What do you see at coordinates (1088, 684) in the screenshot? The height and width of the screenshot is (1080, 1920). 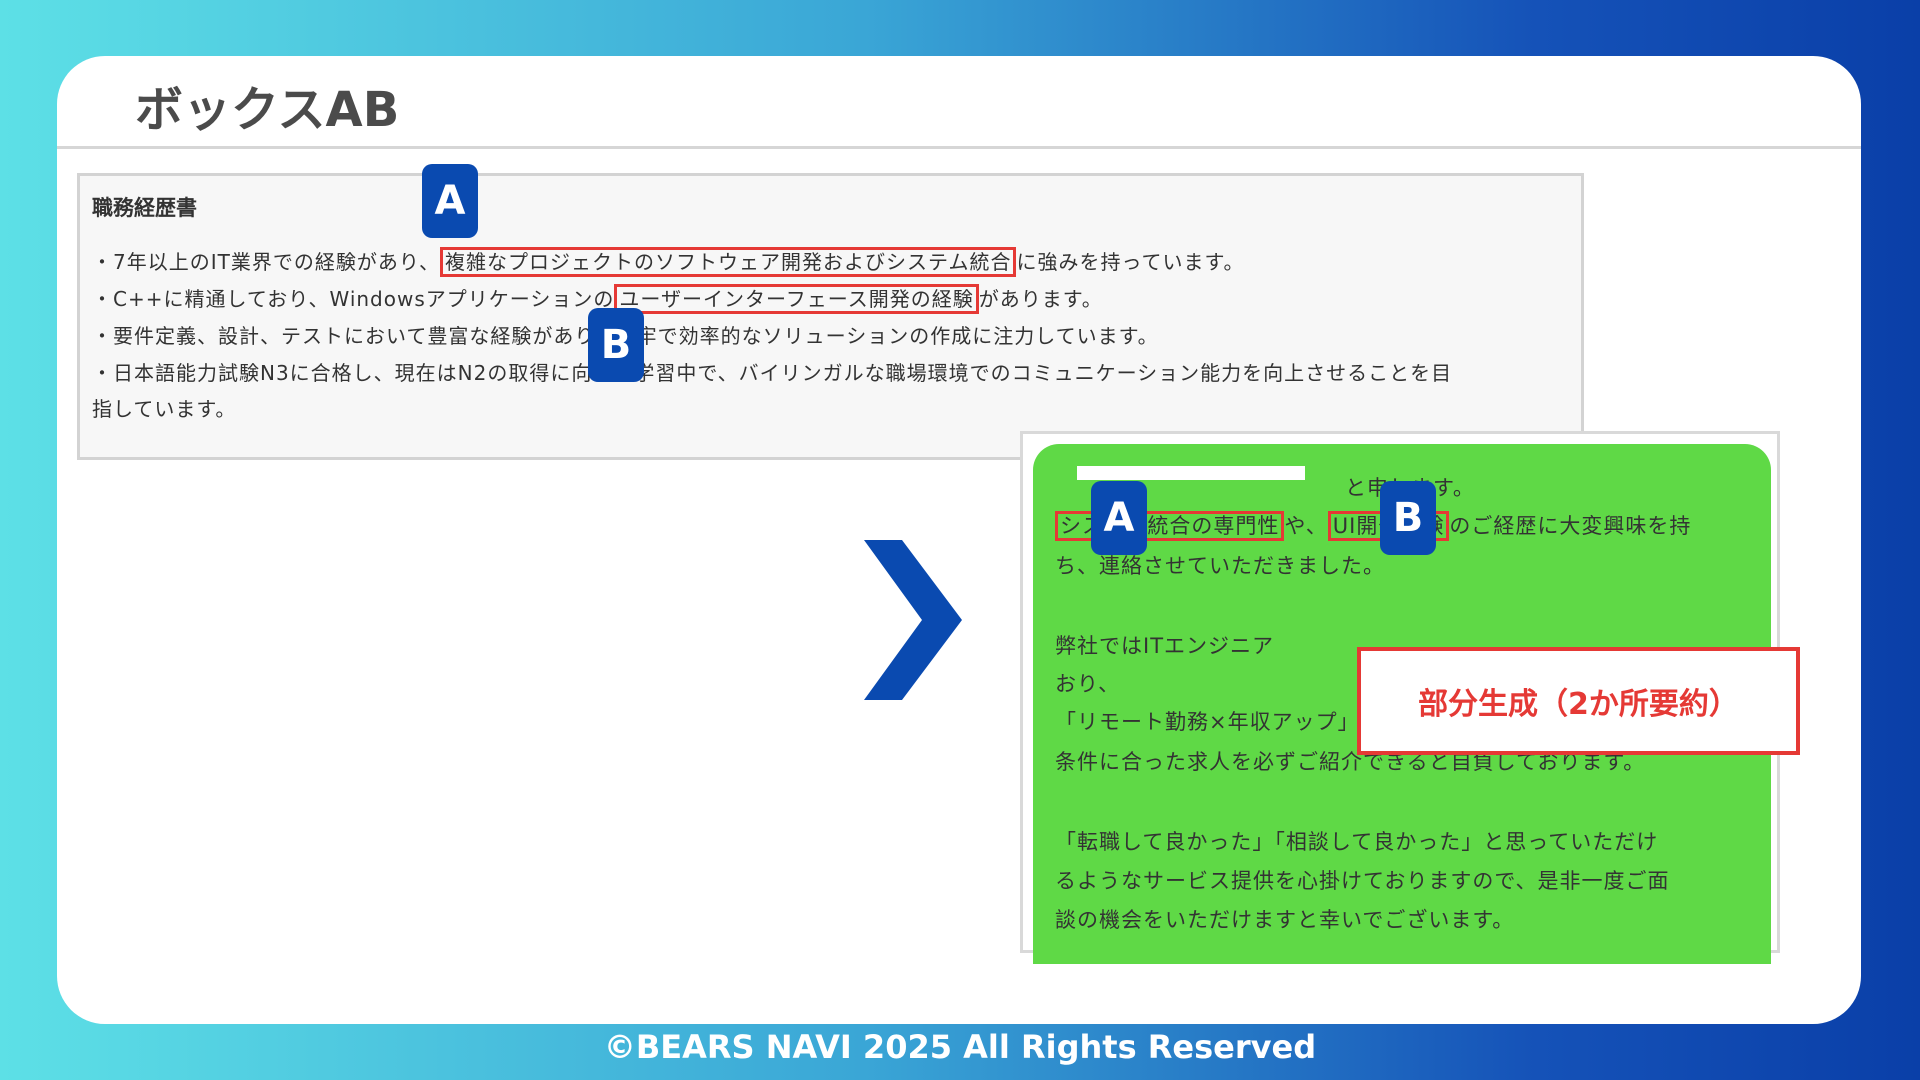 I see `email-line-4: おり、` at bounding box center [1088, 684].